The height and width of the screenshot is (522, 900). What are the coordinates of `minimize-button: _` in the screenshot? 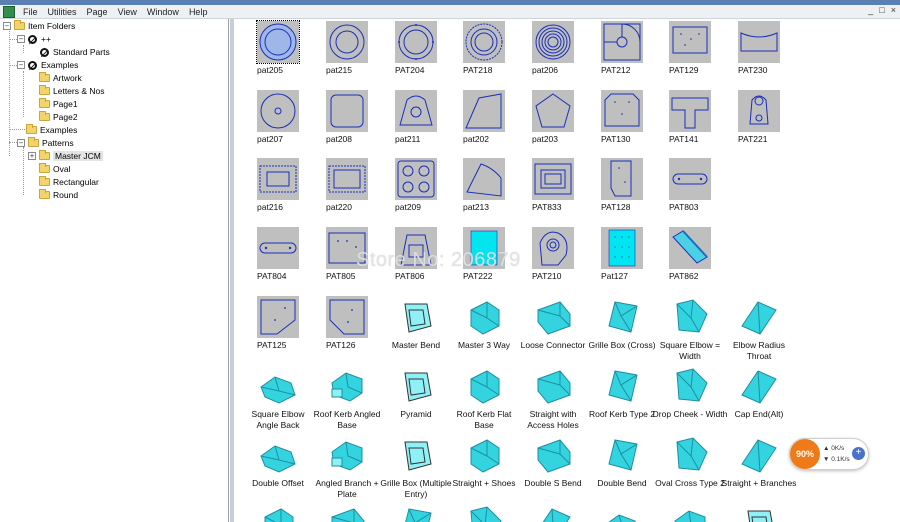 It's located at (870, 10).